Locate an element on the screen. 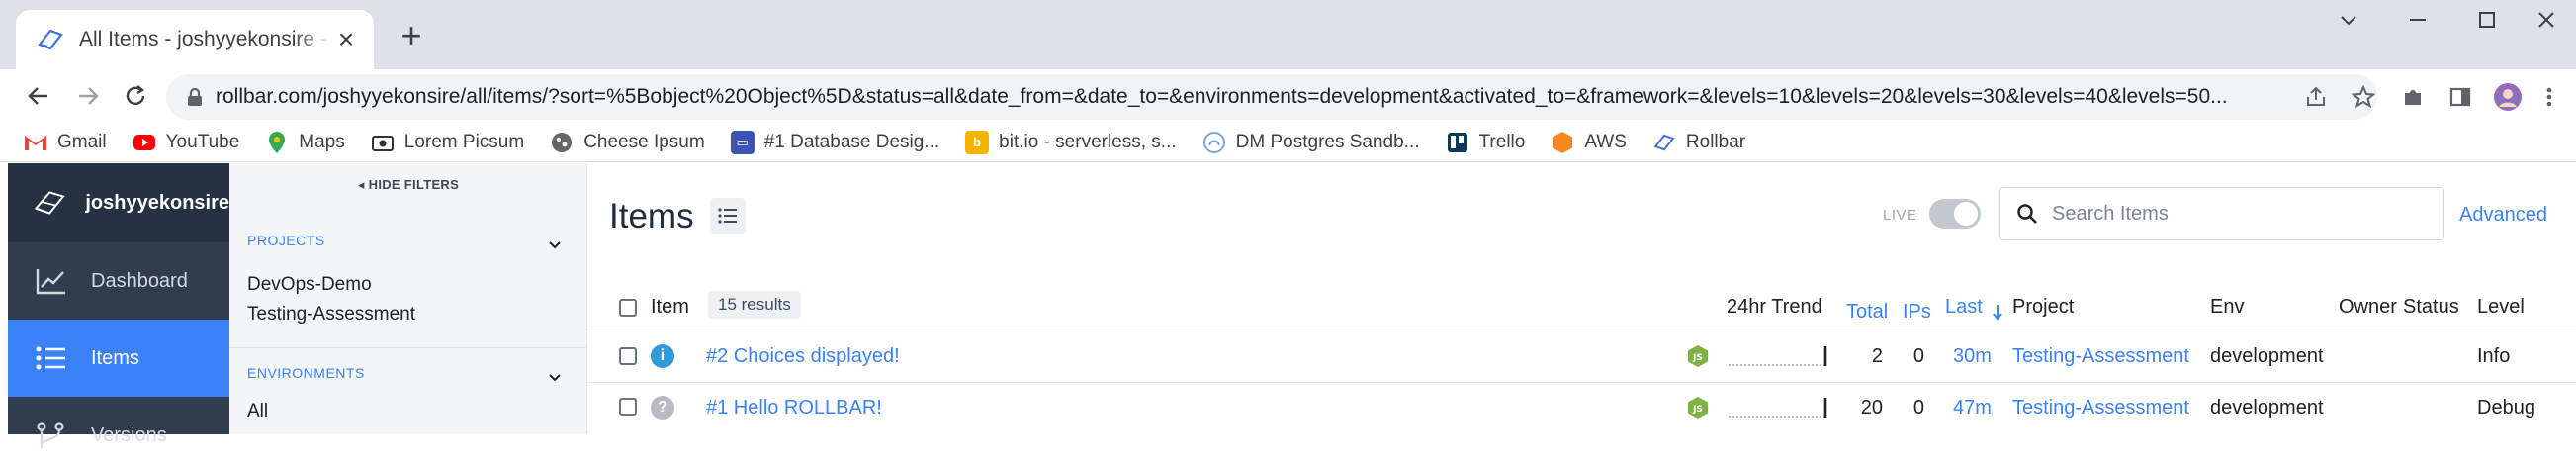 The width and height of the screenshot is (2576, 474). browser-tab: All Items - joshyyekonsire - Rollbar × is located at coordinates (195, 39).